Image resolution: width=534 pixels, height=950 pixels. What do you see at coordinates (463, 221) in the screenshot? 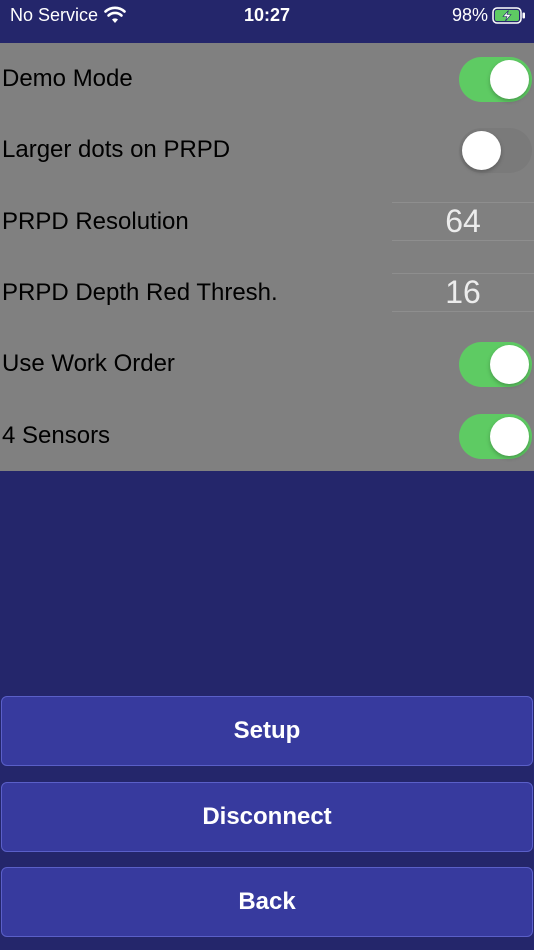
I see `prpd-resolution-field: 64` at bounding box center [463, 221].